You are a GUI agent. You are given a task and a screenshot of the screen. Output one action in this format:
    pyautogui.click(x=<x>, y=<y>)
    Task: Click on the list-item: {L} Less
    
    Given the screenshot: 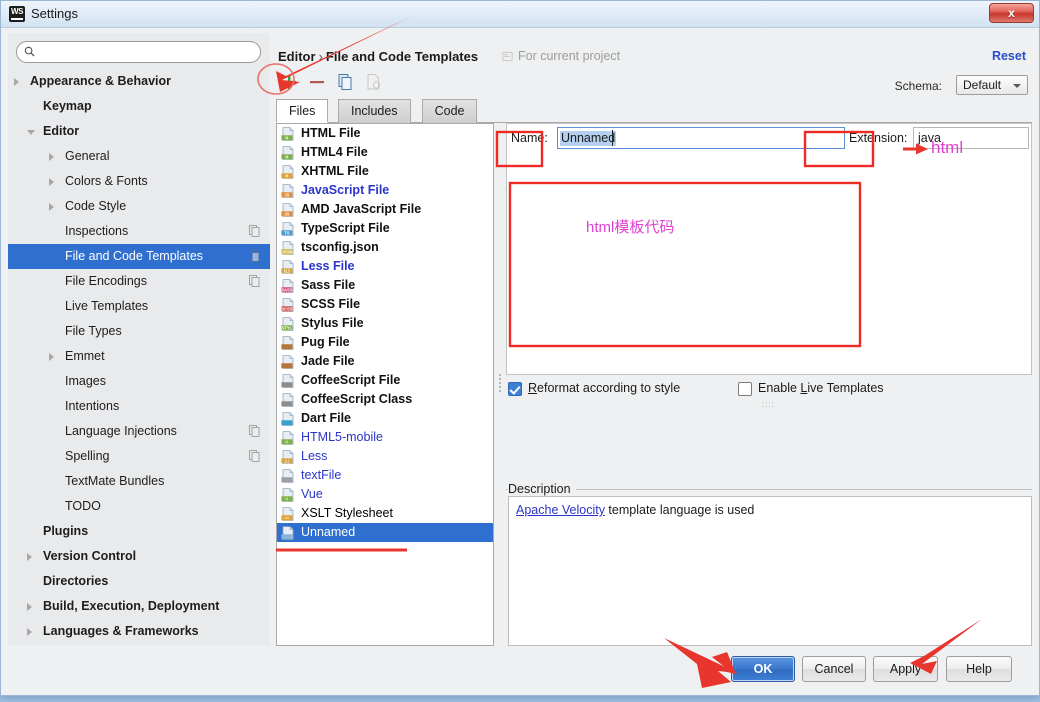 What is the action you would take?
    pyautogui.click(x=385, y=456)
    